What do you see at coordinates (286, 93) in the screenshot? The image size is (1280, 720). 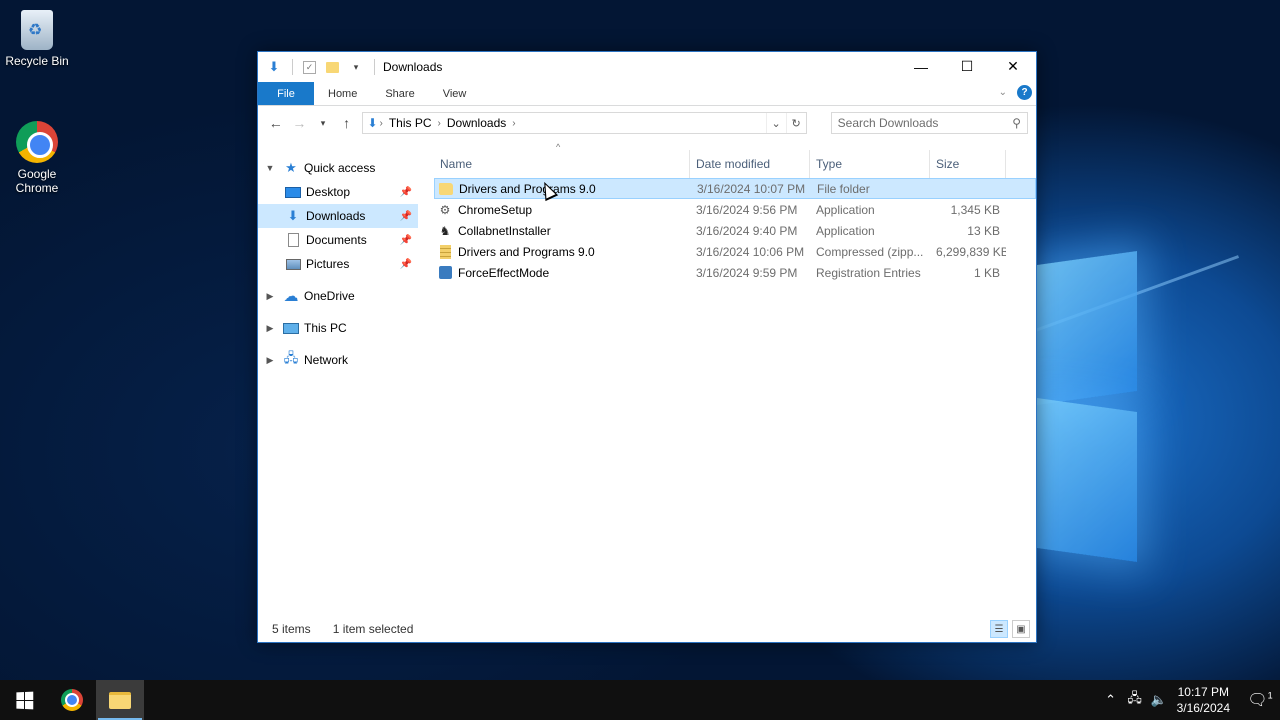 I see `tab-file: File` at bounding box center [286, 93].